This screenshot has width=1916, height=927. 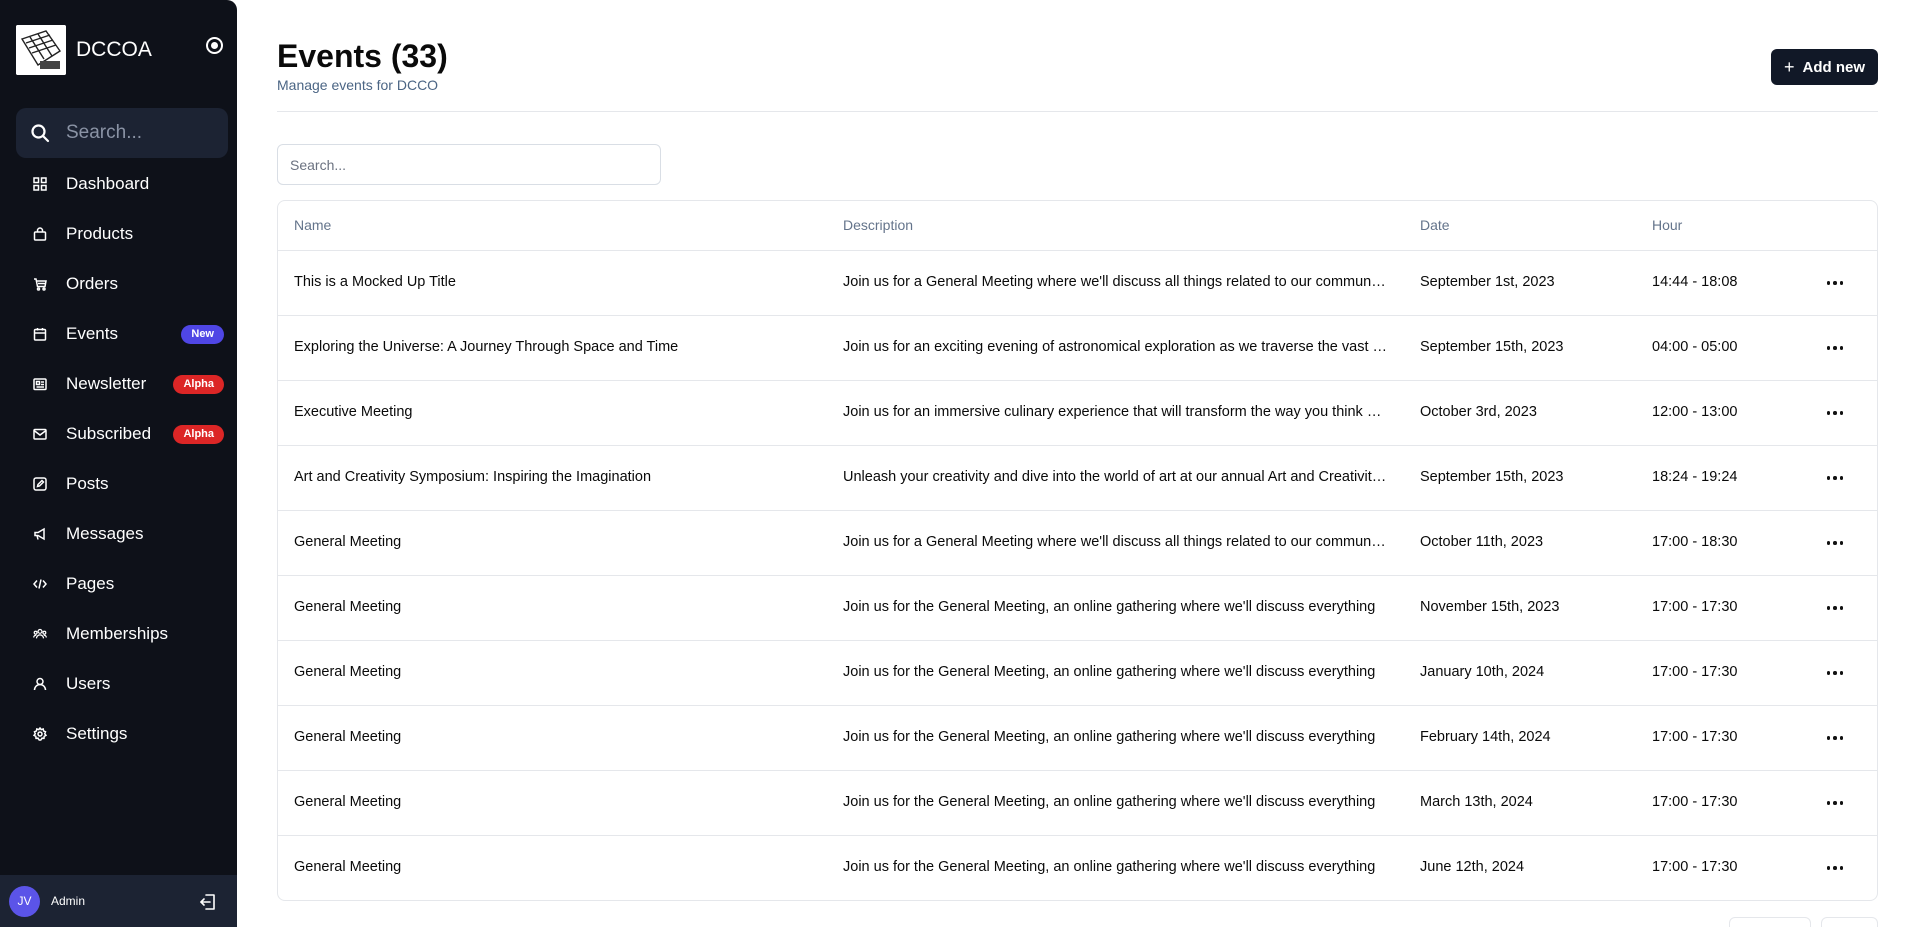 What do you see at coordinates (1472, 867) in the screenshot?
I see `event-date: June 12th, 2024` at bounding box center [1472, 867].